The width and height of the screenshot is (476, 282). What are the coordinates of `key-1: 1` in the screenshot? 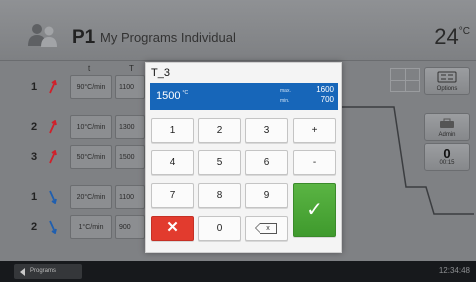 It's located at (172, 130).